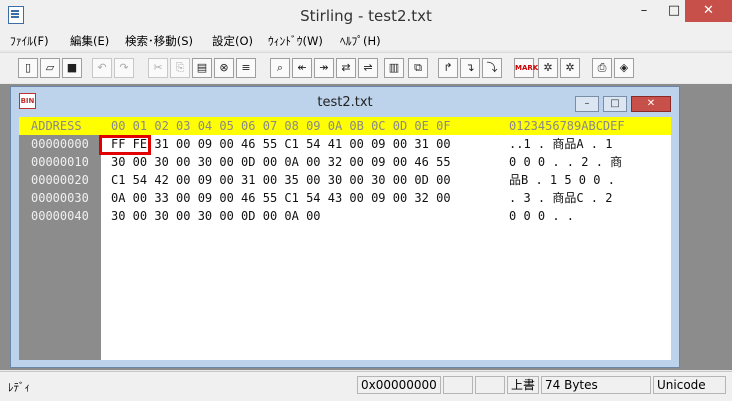  I want to click on status-bar: ﾚﾃﾞｨ 0x00000000 上書 74 Bytes Unicode, so click(366, 386).